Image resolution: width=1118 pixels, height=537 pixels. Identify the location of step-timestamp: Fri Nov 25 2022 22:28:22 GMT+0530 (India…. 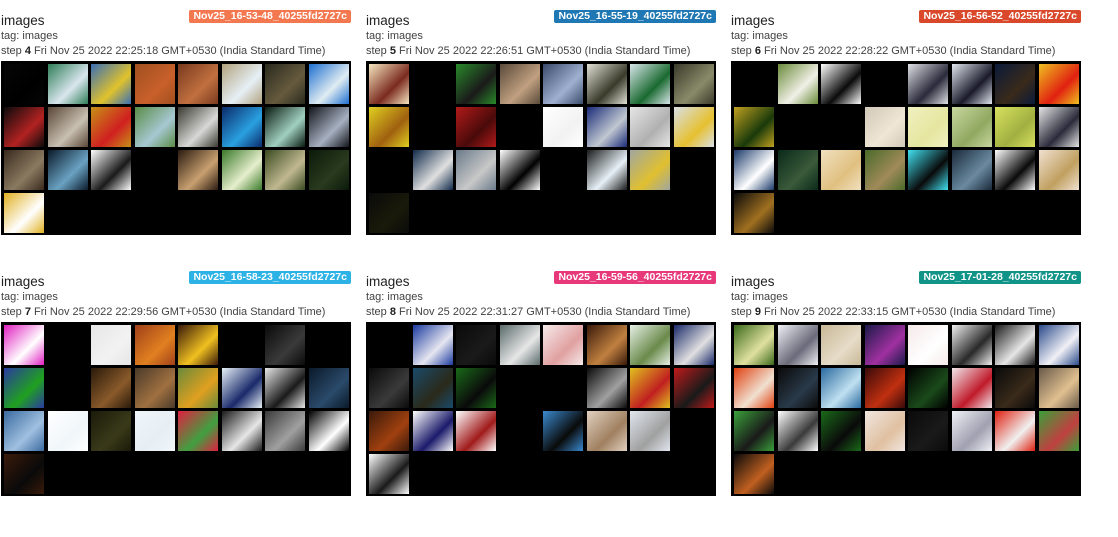
(910, 51).